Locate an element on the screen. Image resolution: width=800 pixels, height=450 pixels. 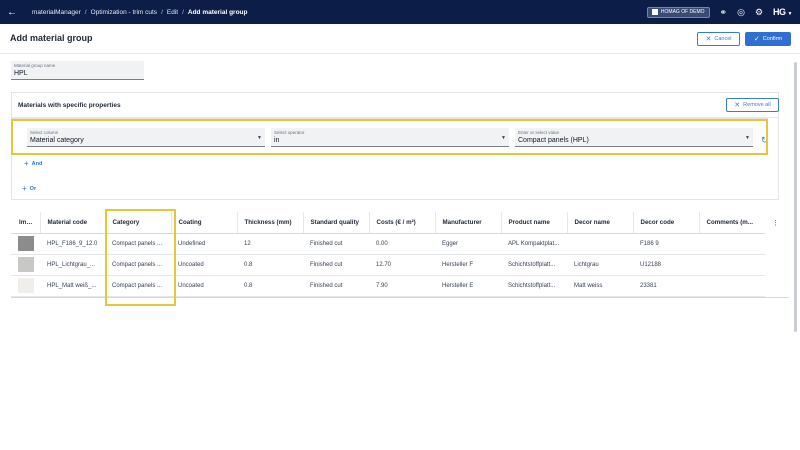
page-title: Add material group is located at coordinates (51, 38).